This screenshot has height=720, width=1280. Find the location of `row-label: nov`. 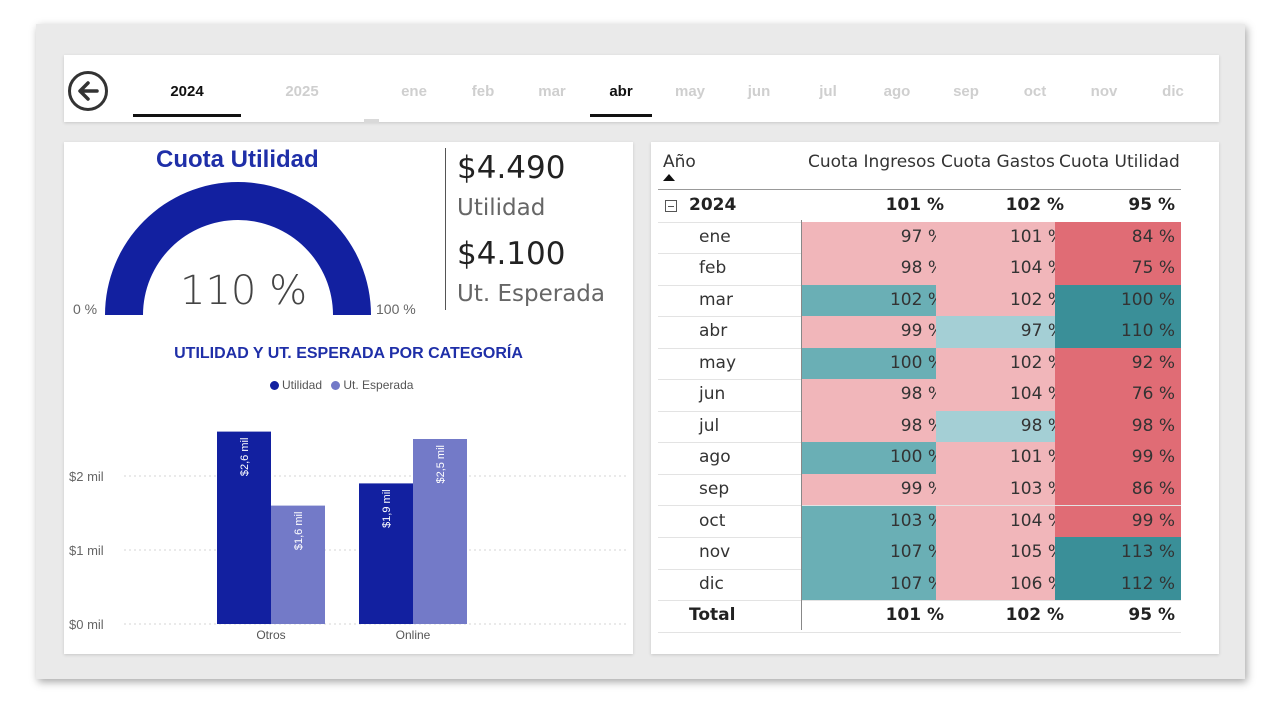

row-label: nov is located at coordinates (715, 552).